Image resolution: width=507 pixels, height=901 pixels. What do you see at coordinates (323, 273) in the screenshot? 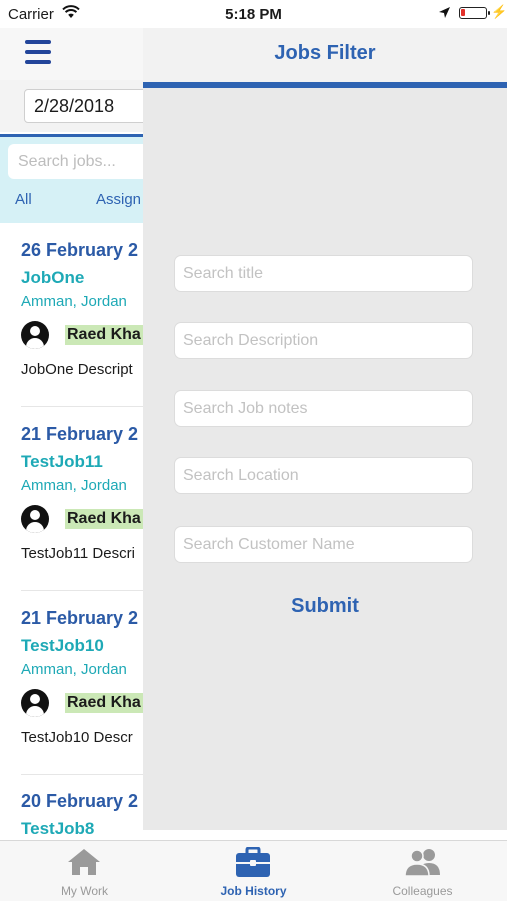
I see `search-title-input` at bounding box center [323, 273].